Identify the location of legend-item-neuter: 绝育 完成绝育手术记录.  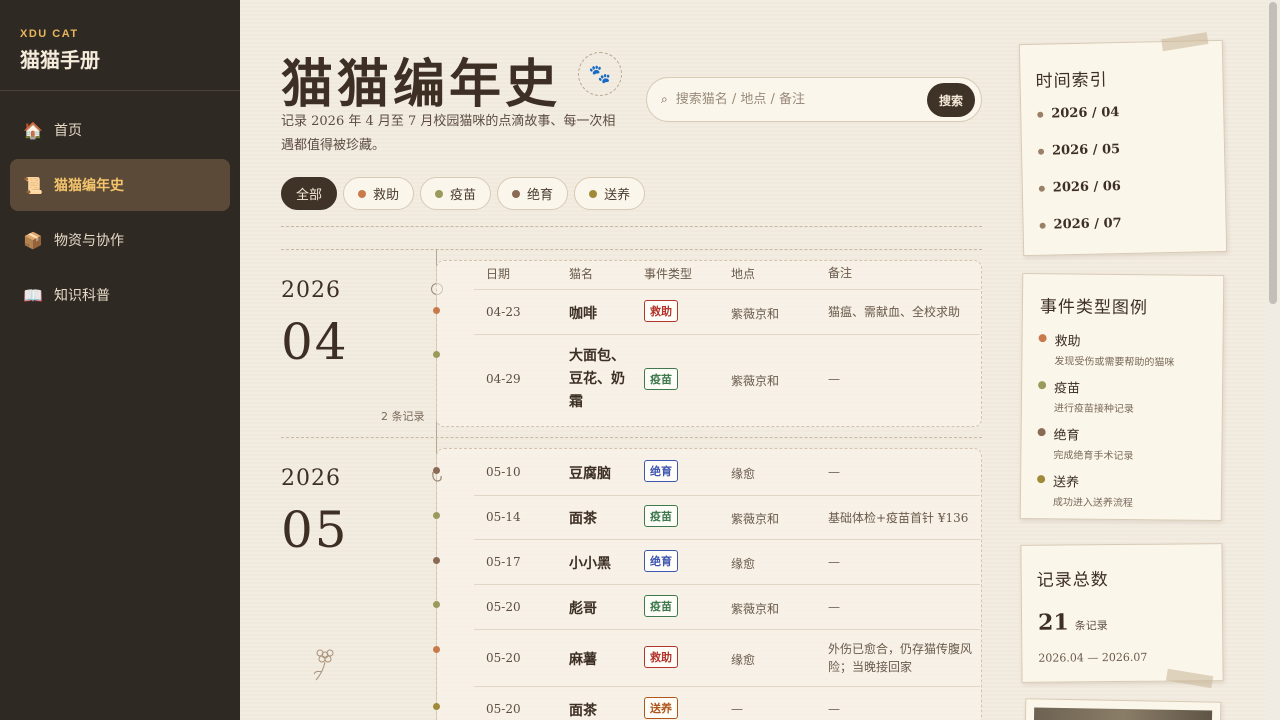
(1085, 443).